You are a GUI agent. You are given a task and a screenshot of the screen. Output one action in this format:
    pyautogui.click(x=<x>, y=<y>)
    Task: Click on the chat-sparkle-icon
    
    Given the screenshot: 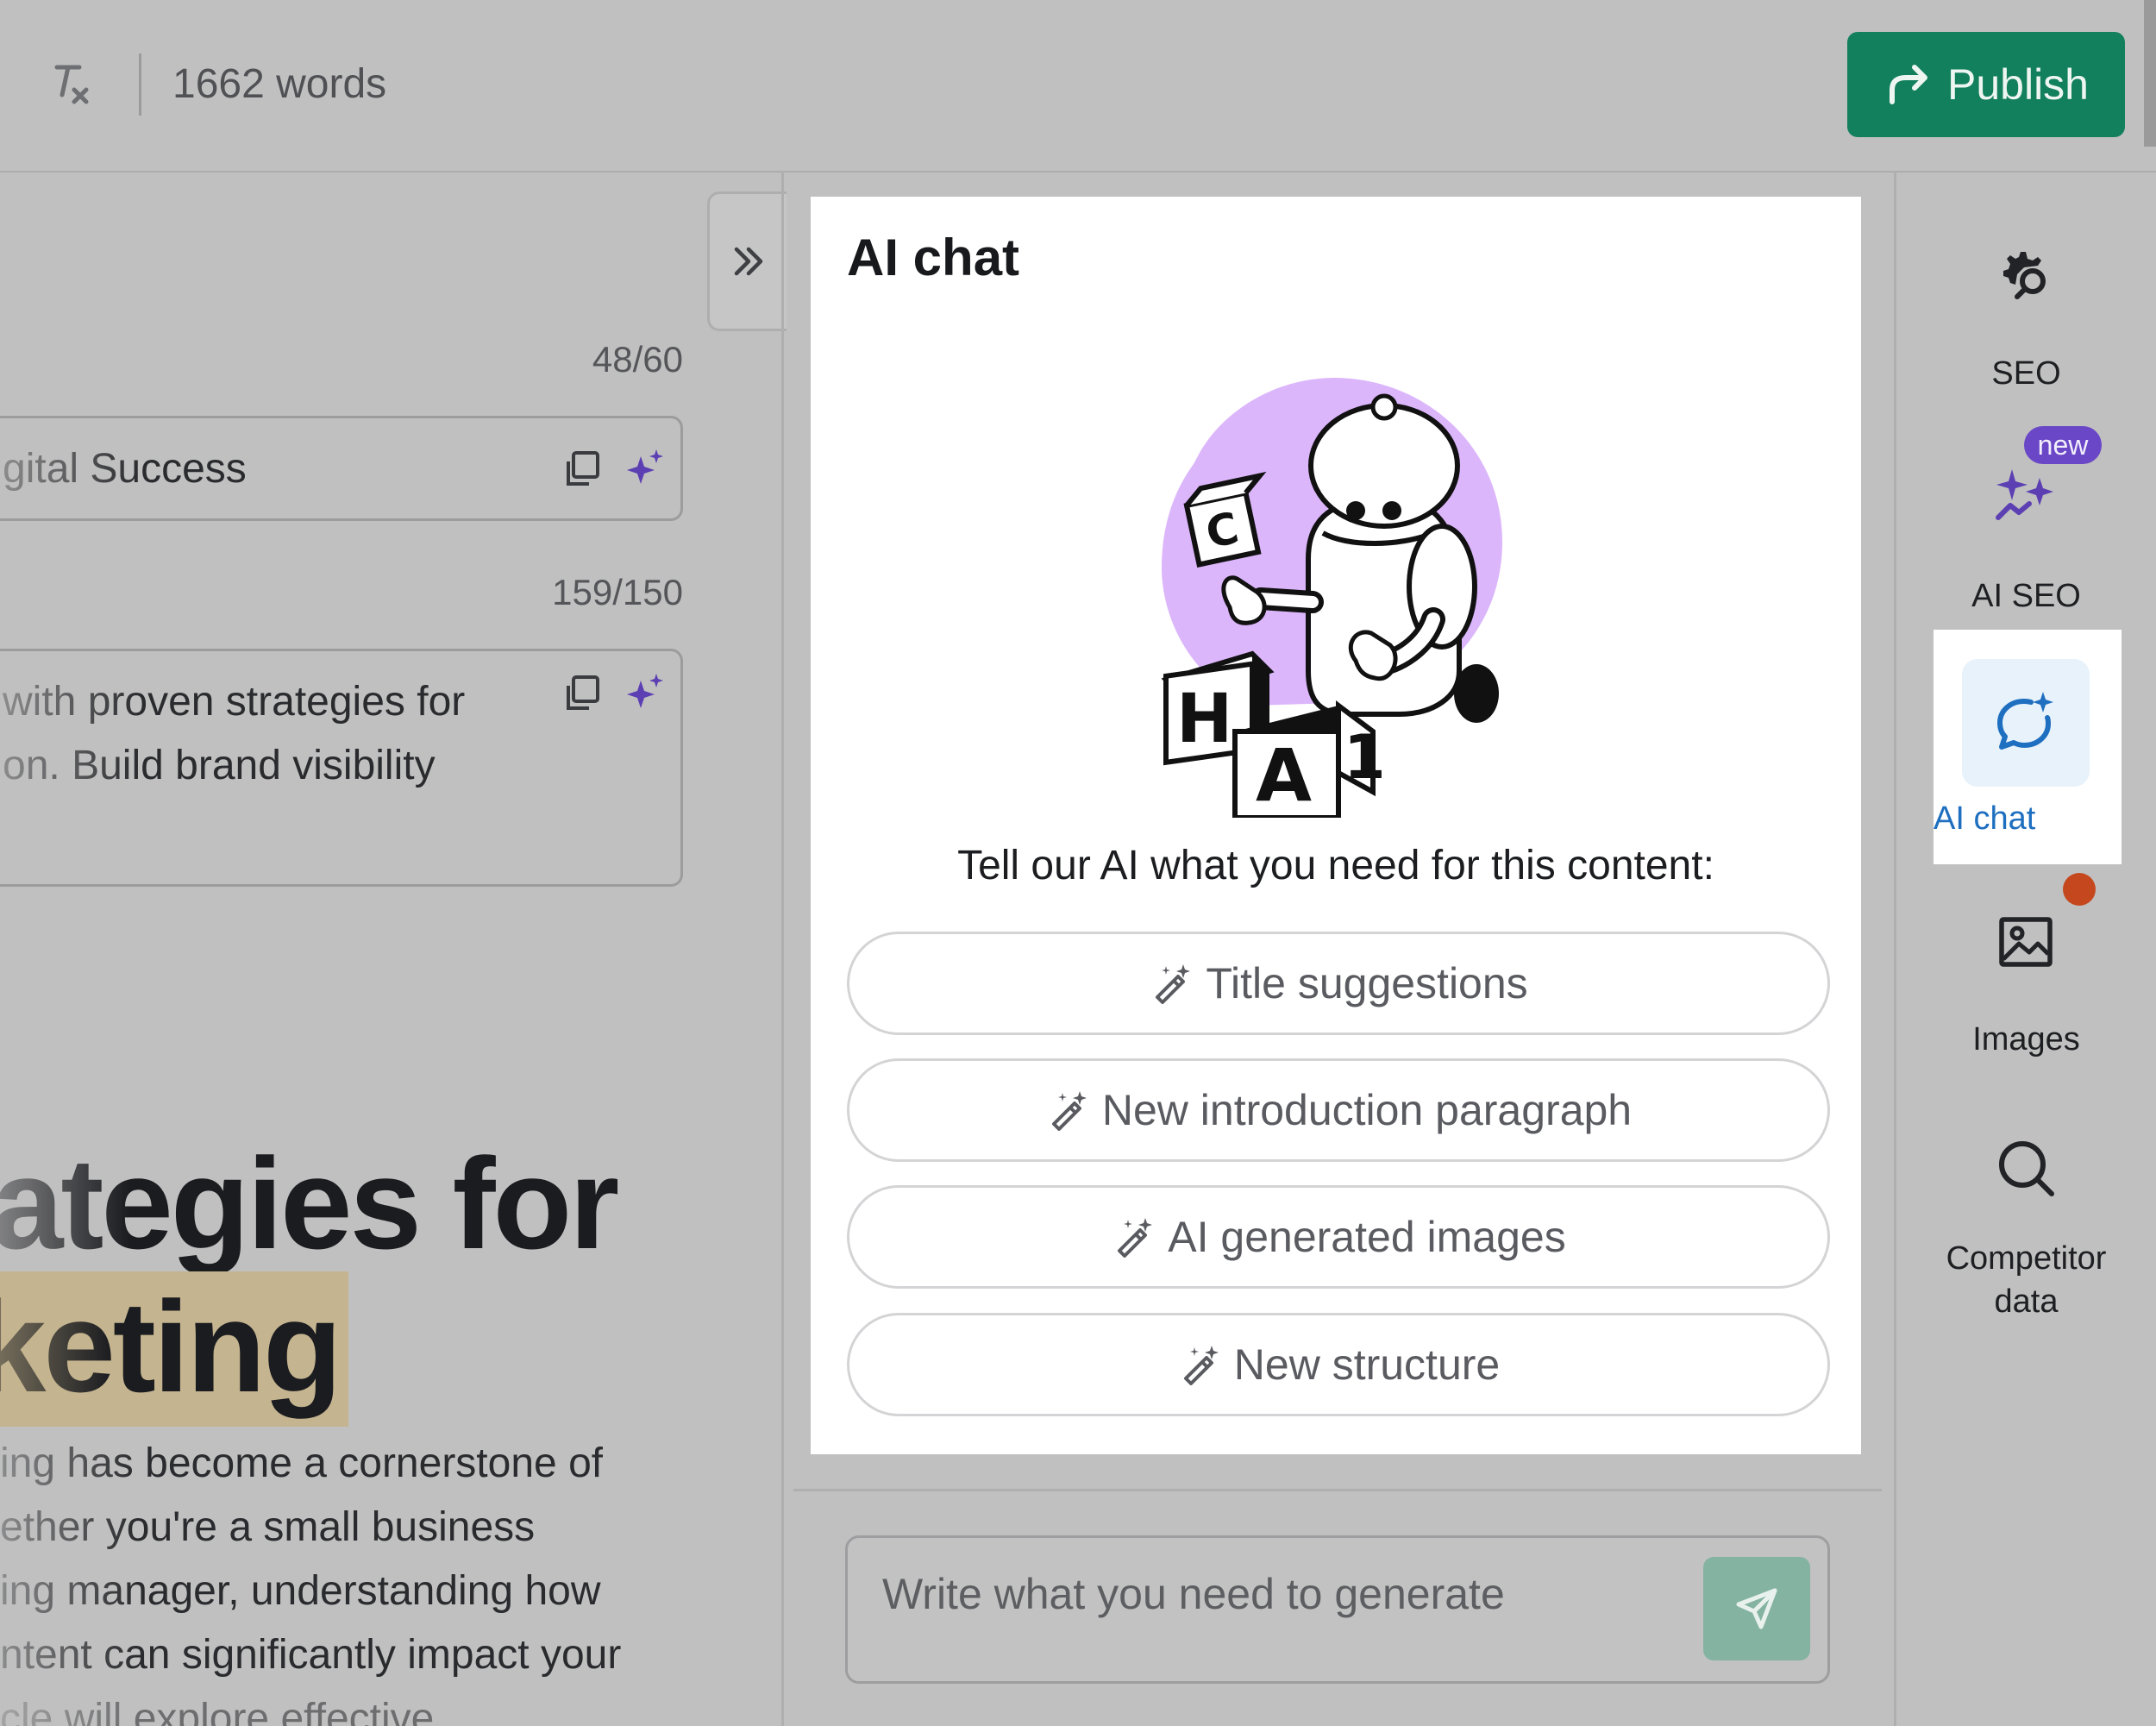 What is the action you would take?
    pyautogui.click(x=2025, y=721)
    